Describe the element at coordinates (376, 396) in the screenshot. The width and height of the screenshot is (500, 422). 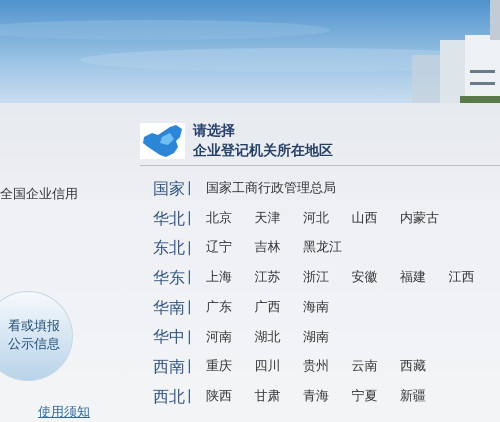
I see `province-link: 宁夏` at that location.